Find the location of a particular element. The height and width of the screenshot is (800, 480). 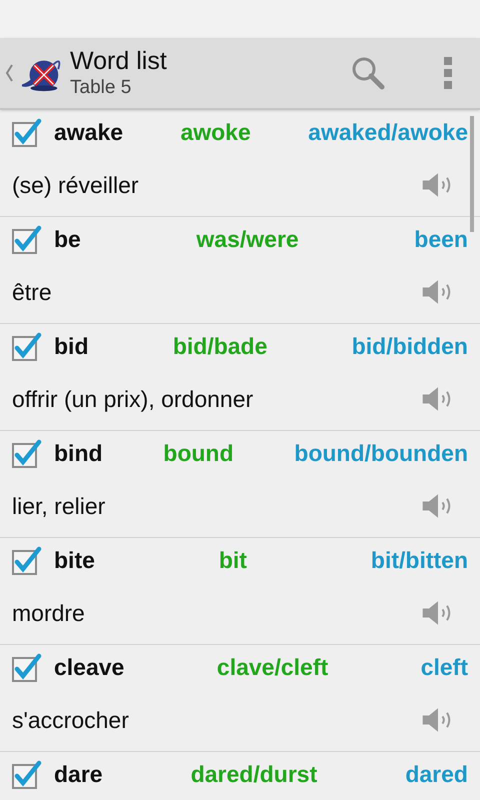

participle-form: awaked/awoke is located at coordinates (388, 132).